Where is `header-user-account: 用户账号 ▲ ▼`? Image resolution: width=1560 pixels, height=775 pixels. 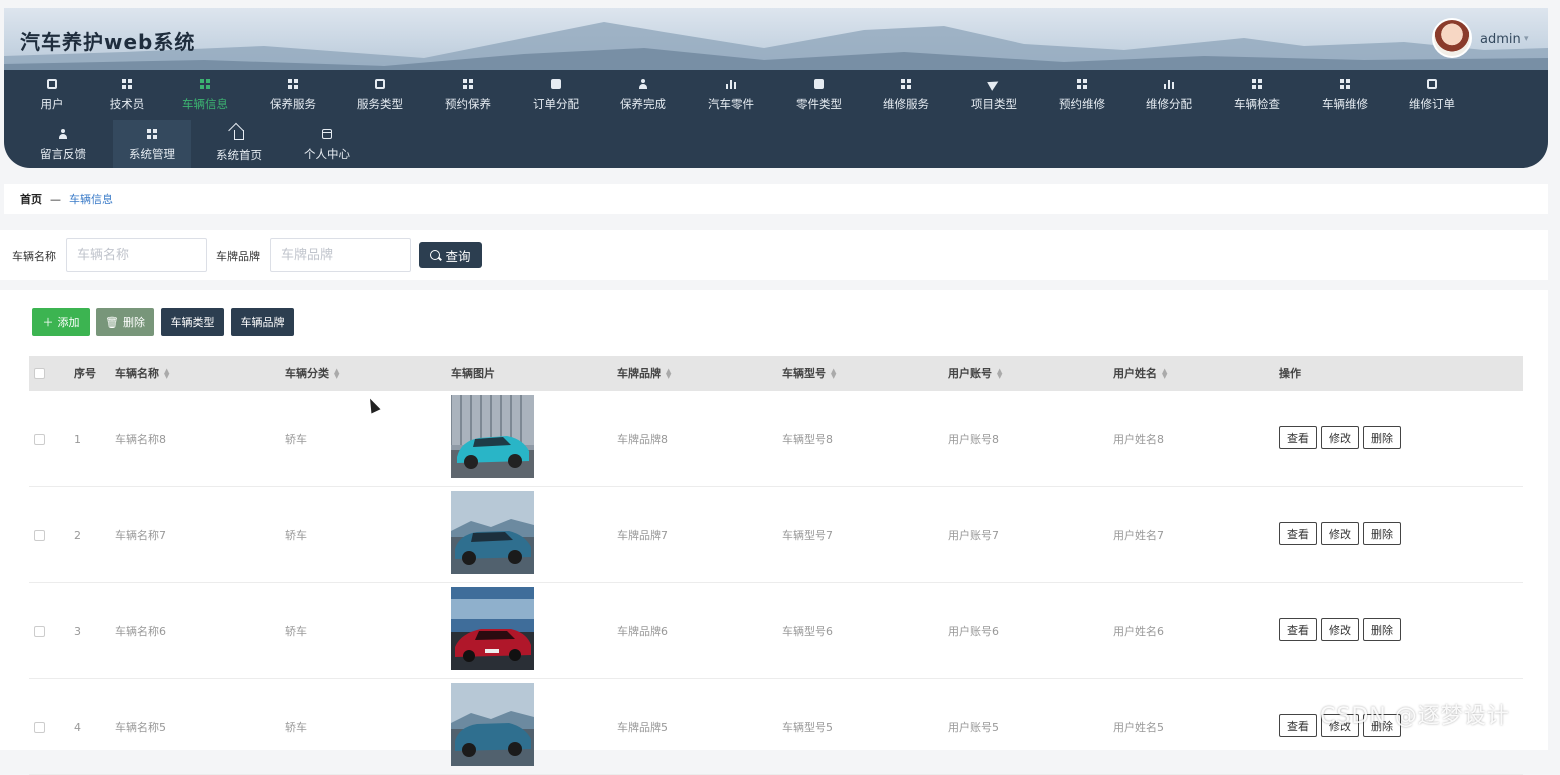
header-user-account: 用户账号 ▲ ▼ is located at coordinates (975, 373).